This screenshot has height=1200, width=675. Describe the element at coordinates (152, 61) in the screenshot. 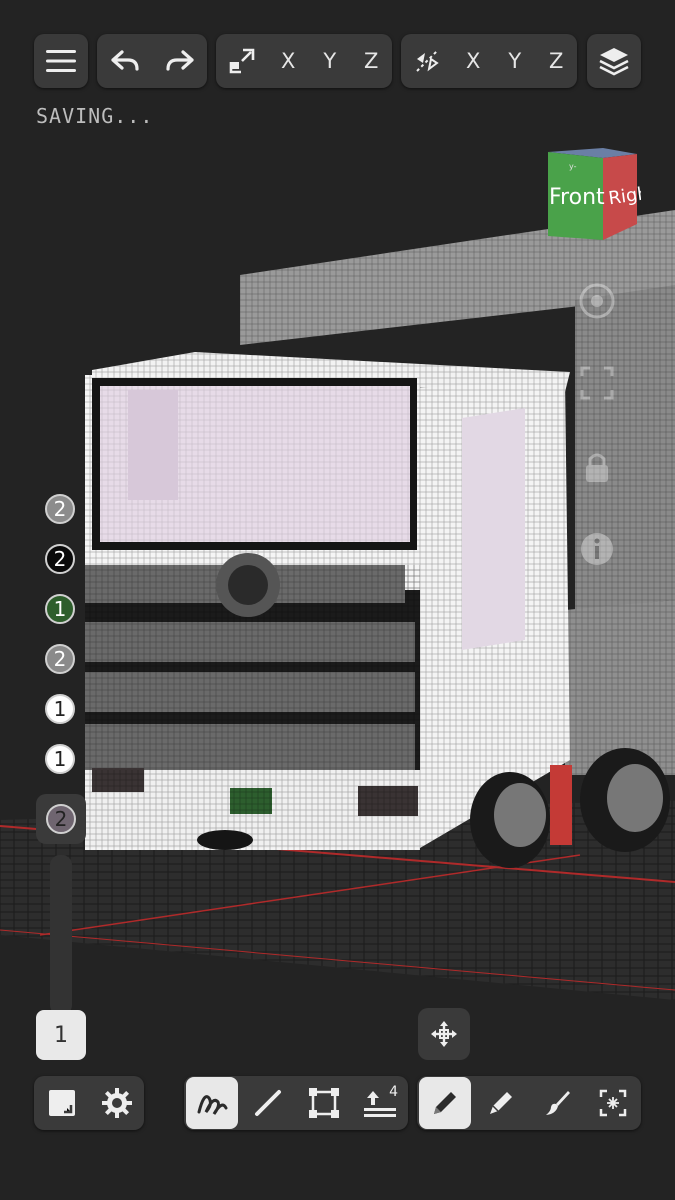

I see `history-group` at that location.